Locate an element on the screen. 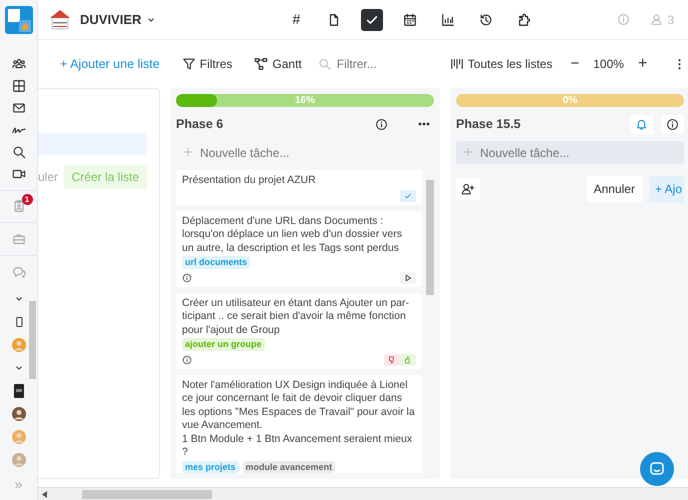 Image resolution: width=688 pixels, height=500 pixels. calendar-icon is located at coordinates (410, 19).